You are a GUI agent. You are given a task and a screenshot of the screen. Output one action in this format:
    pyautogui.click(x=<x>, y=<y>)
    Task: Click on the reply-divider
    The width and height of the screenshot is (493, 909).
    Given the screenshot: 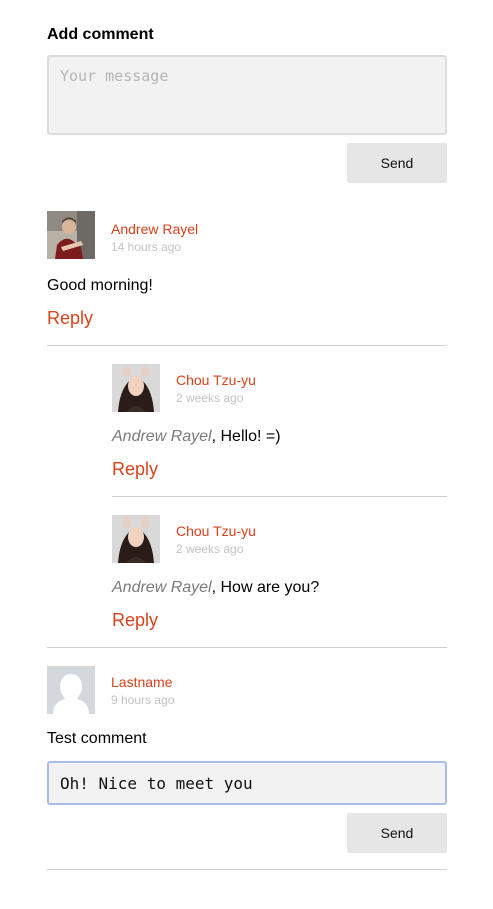 What is the action you would take?
    pyautogui.click(x=279, y=496)
    